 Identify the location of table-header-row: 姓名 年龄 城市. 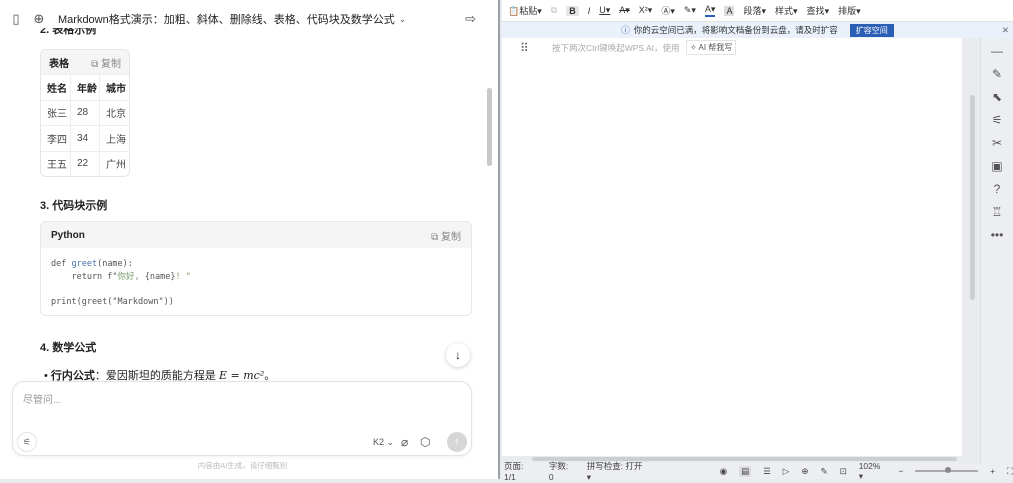
(85, 87).